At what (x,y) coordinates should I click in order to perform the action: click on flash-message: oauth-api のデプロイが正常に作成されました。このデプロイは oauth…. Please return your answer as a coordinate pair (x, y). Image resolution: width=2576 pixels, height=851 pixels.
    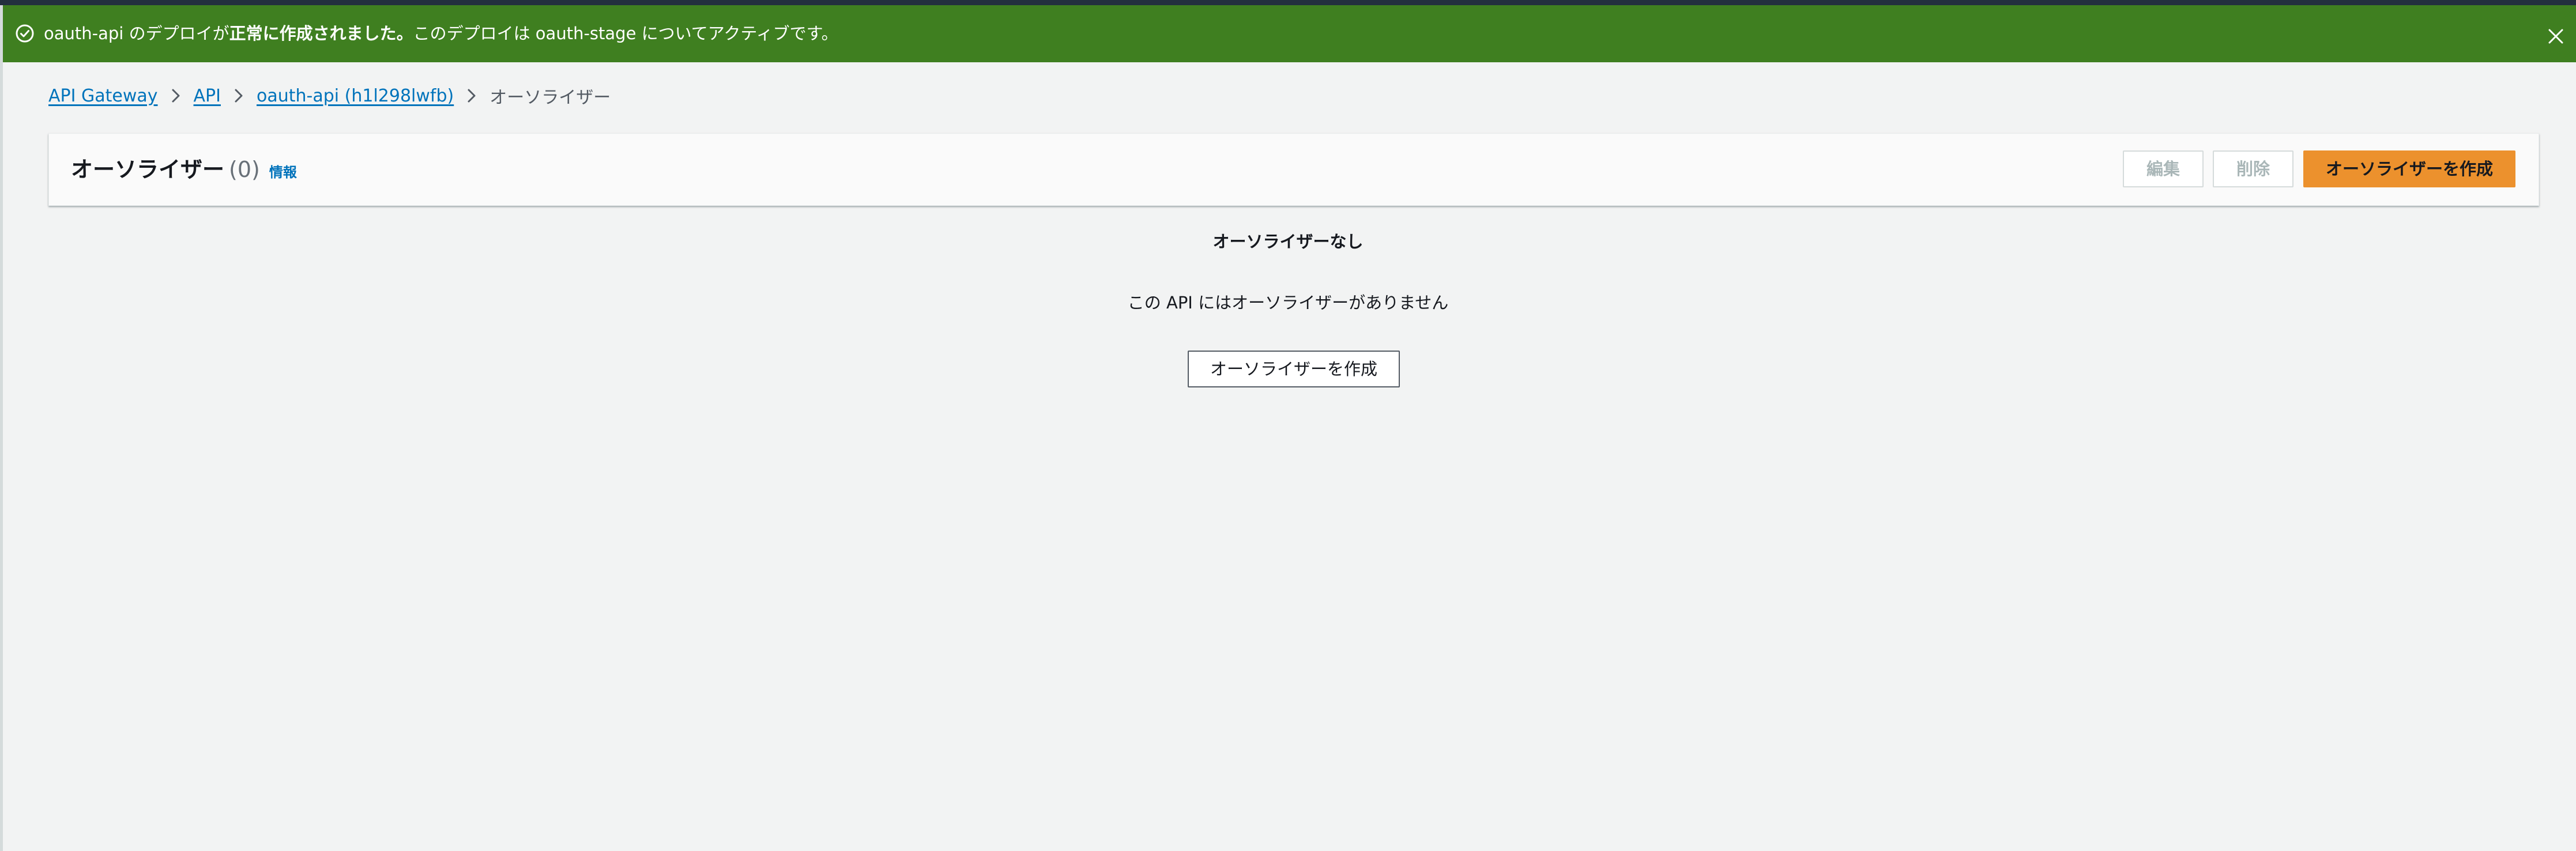
    Looking at the image, I should click on (441, 33).